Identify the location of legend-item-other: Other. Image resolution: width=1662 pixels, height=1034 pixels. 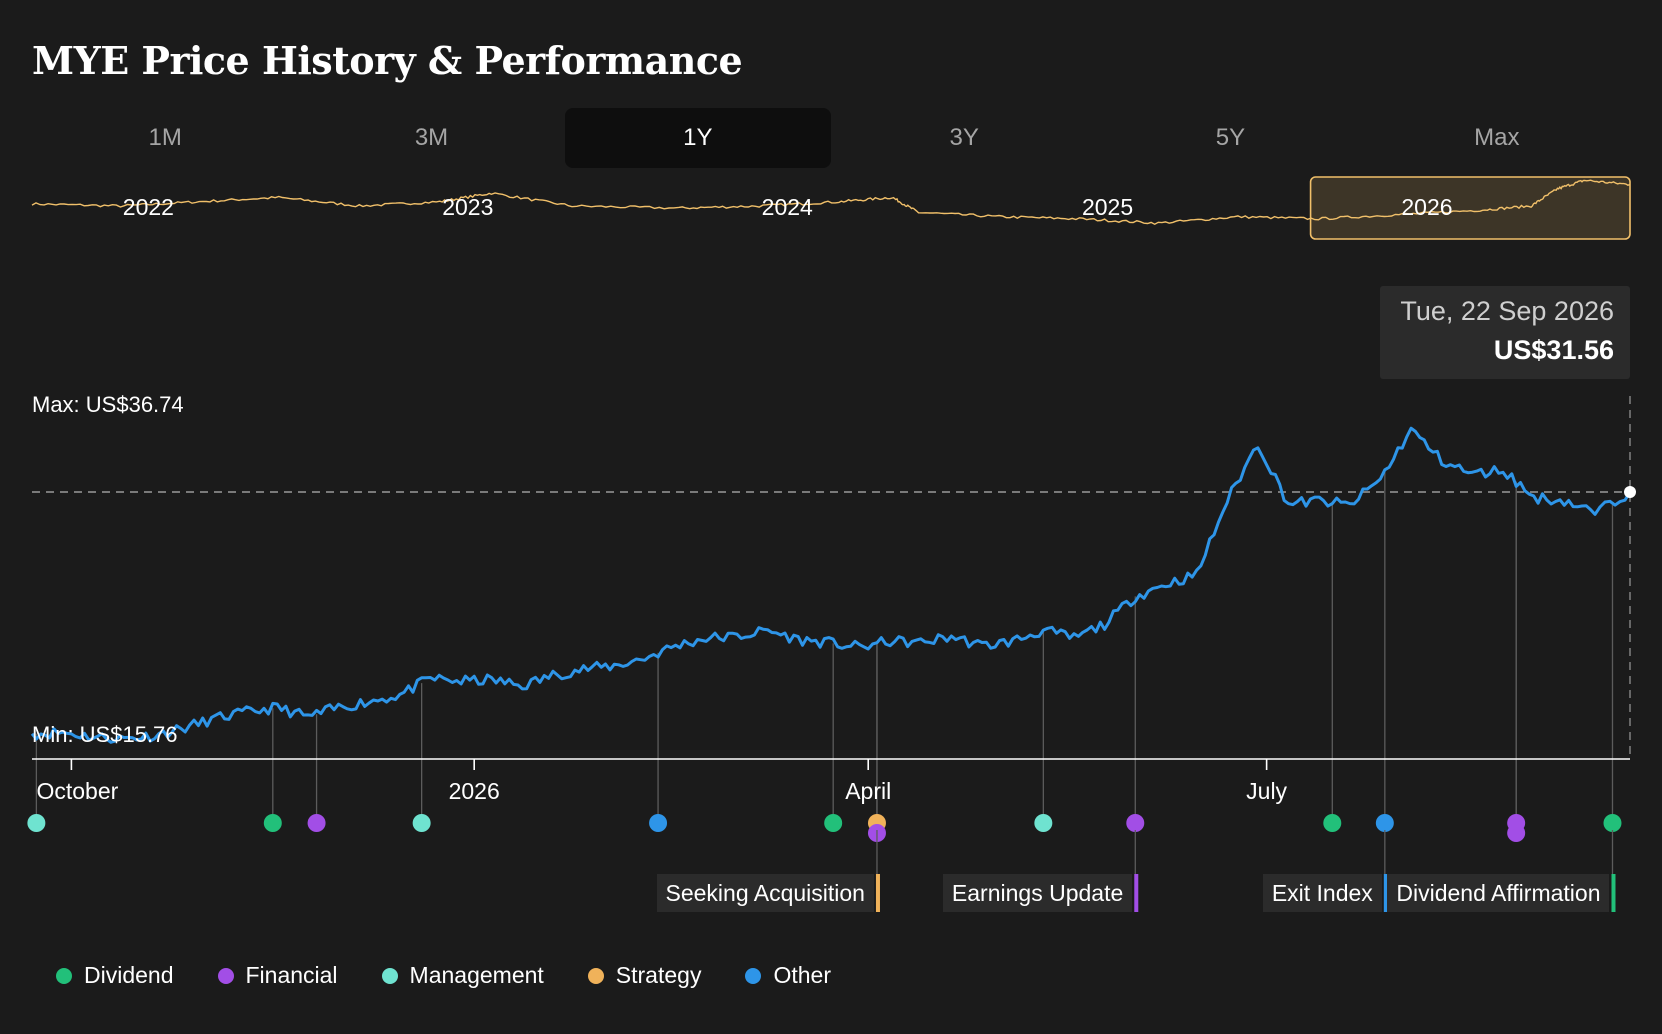
(788, 975).